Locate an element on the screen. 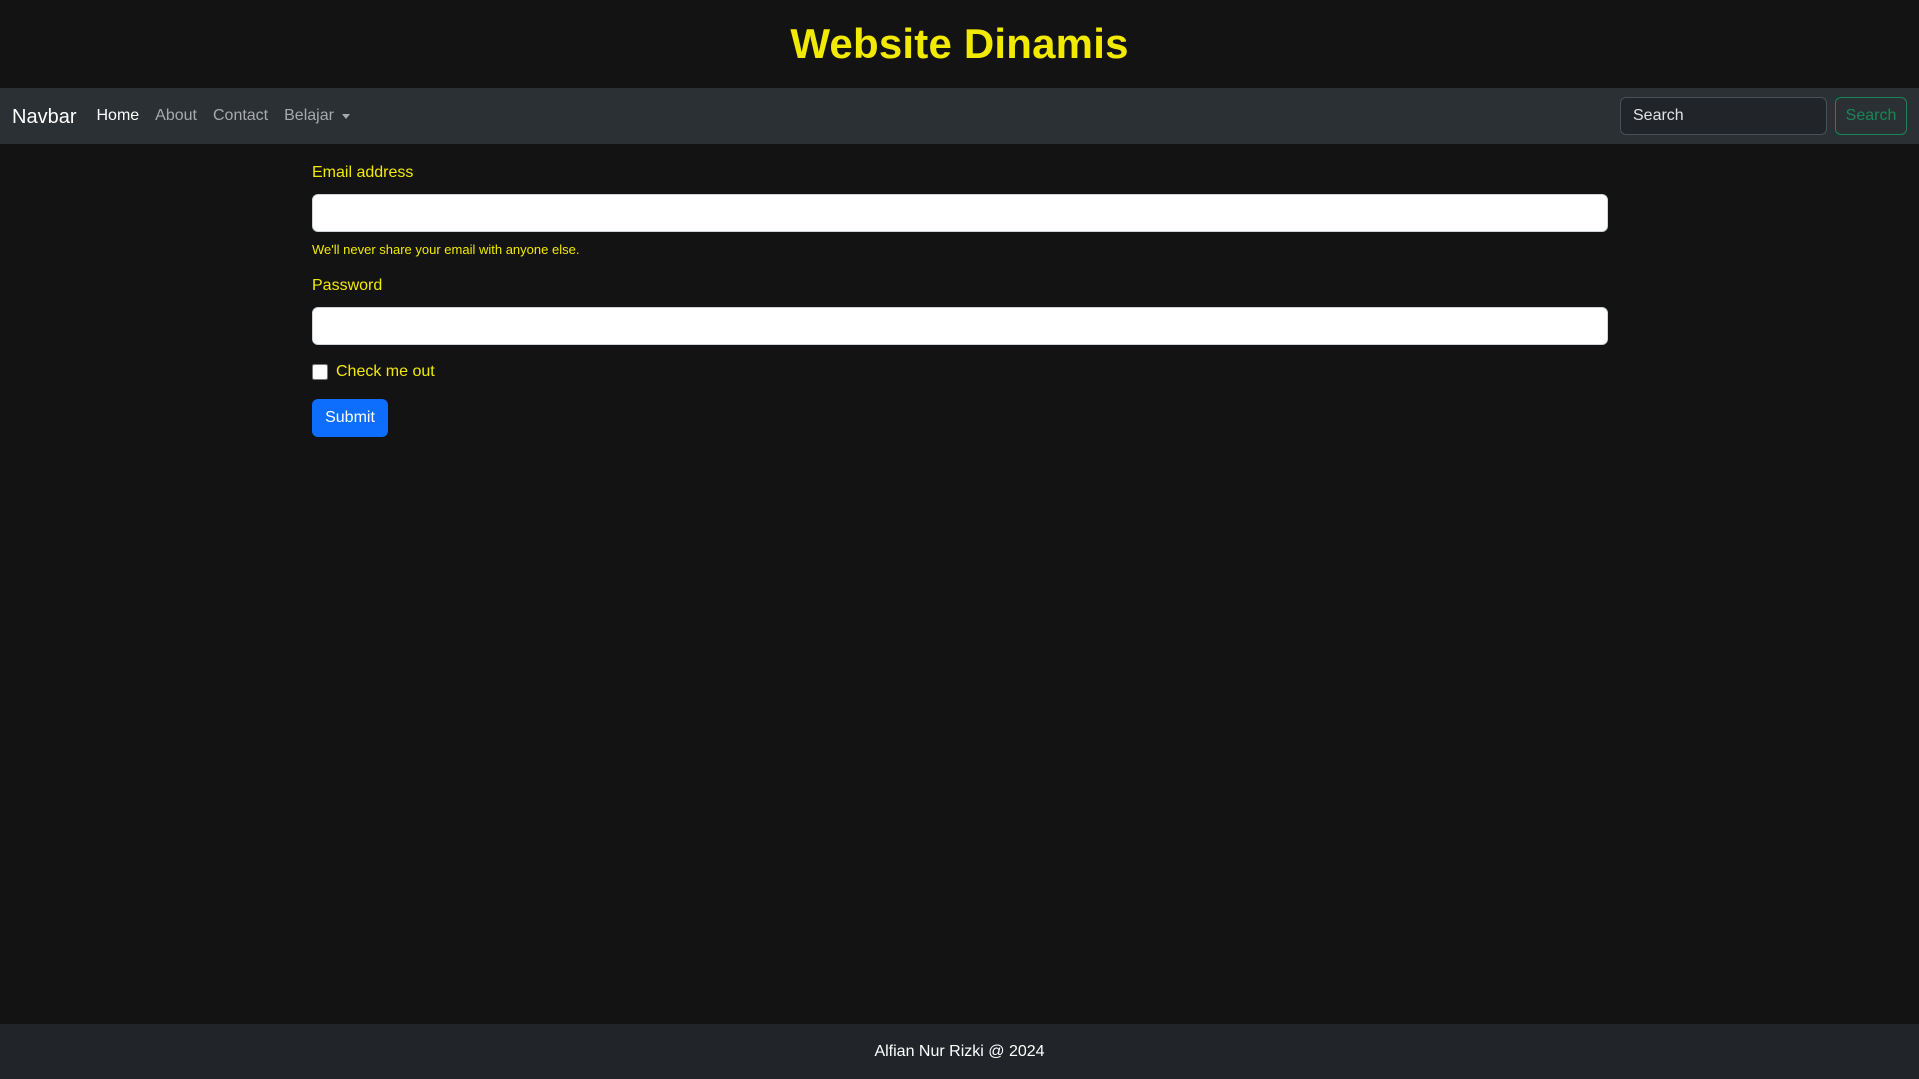 This screenshot has width=1919, height=1079. site-header: Website Dinamis is located at coordinates (959, 44).